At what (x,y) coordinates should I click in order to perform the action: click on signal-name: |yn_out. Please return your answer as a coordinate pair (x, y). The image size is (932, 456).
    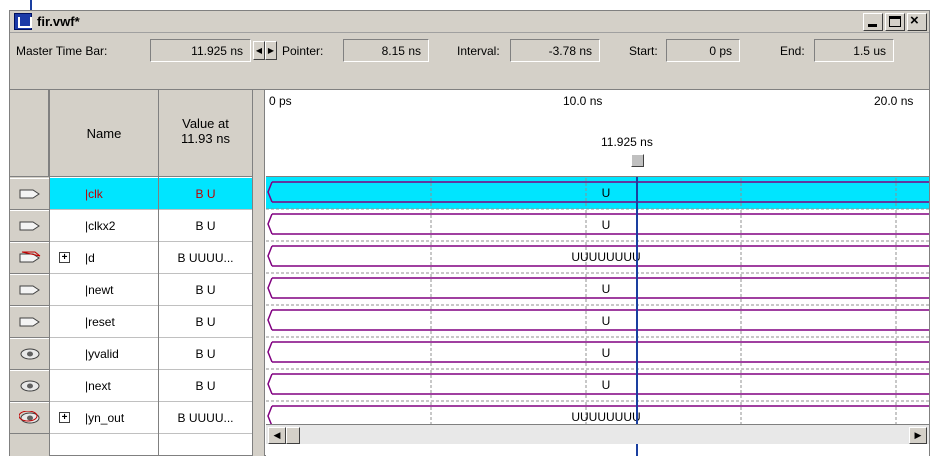
    Looking at the image, I should click on (105, 418).